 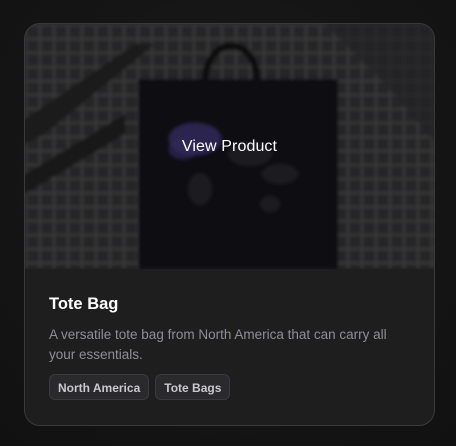 What do you see at coordinates (84, 304) in the screenshot?
I see `product-title: Tote Bag` at bounding box center [84, 304].